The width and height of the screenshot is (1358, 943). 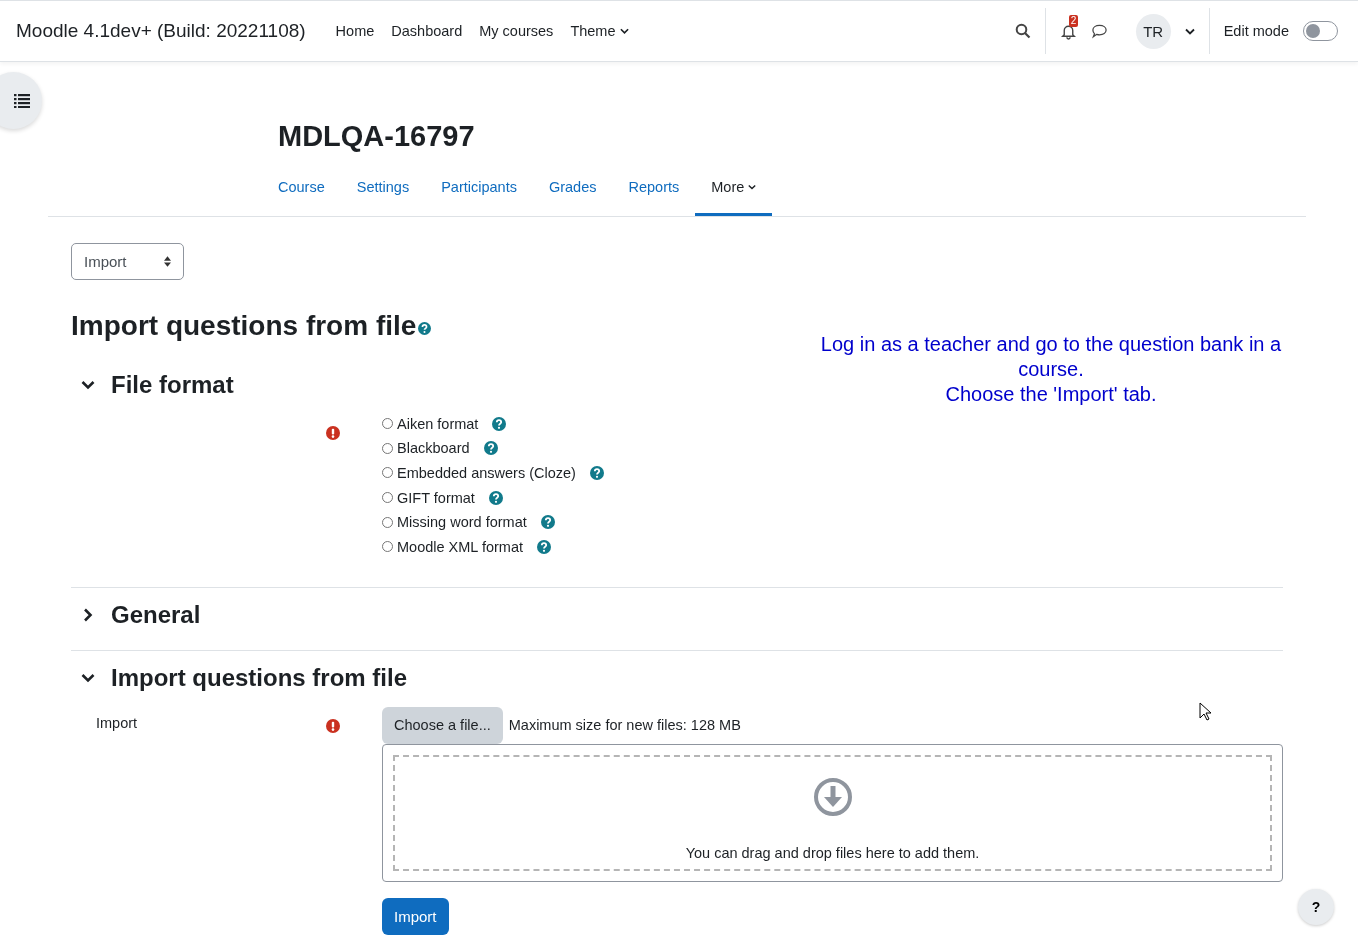 I want to click on radio-label: Embedded answers (Cloze), so click(x=486, y=473).